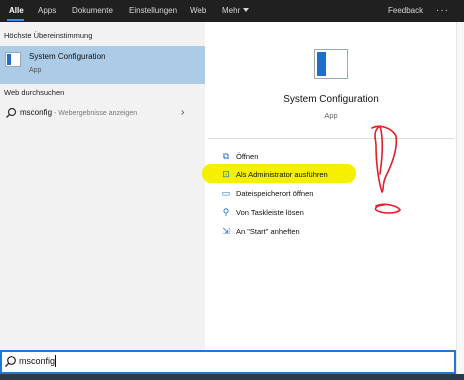 This screenshot has width=464, height=380. What do you see at coordinates (10, 361) in the screenshot?
I see `search-icon` at bounding box center [10, 361].